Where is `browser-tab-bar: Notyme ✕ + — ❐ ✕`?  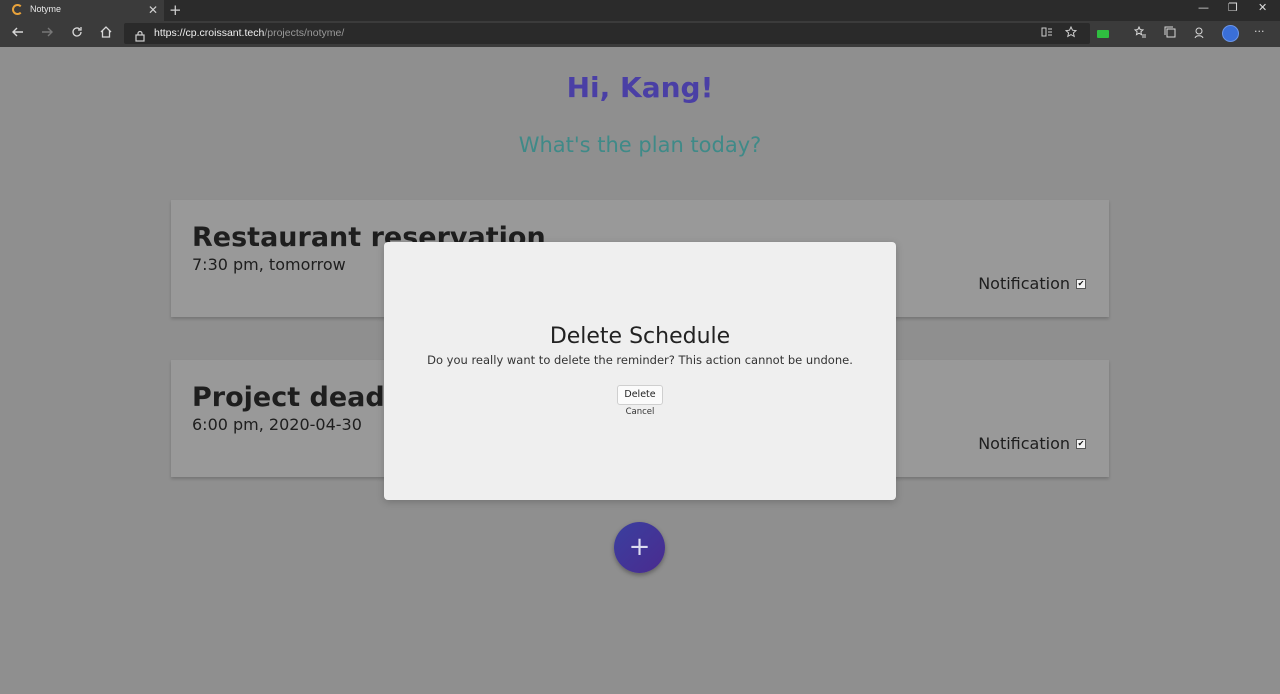
browser-tab-bar: Notyme ✕ + — ❐ ✕ is located at coordinates (640, 10).